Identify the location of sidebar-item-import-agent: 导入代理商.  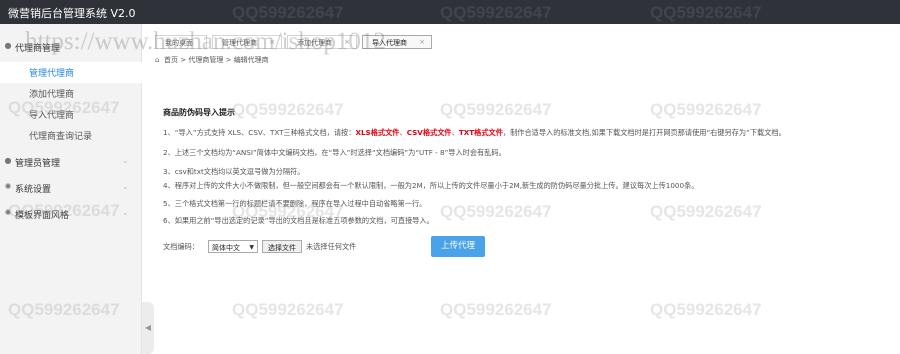
(71, 114).